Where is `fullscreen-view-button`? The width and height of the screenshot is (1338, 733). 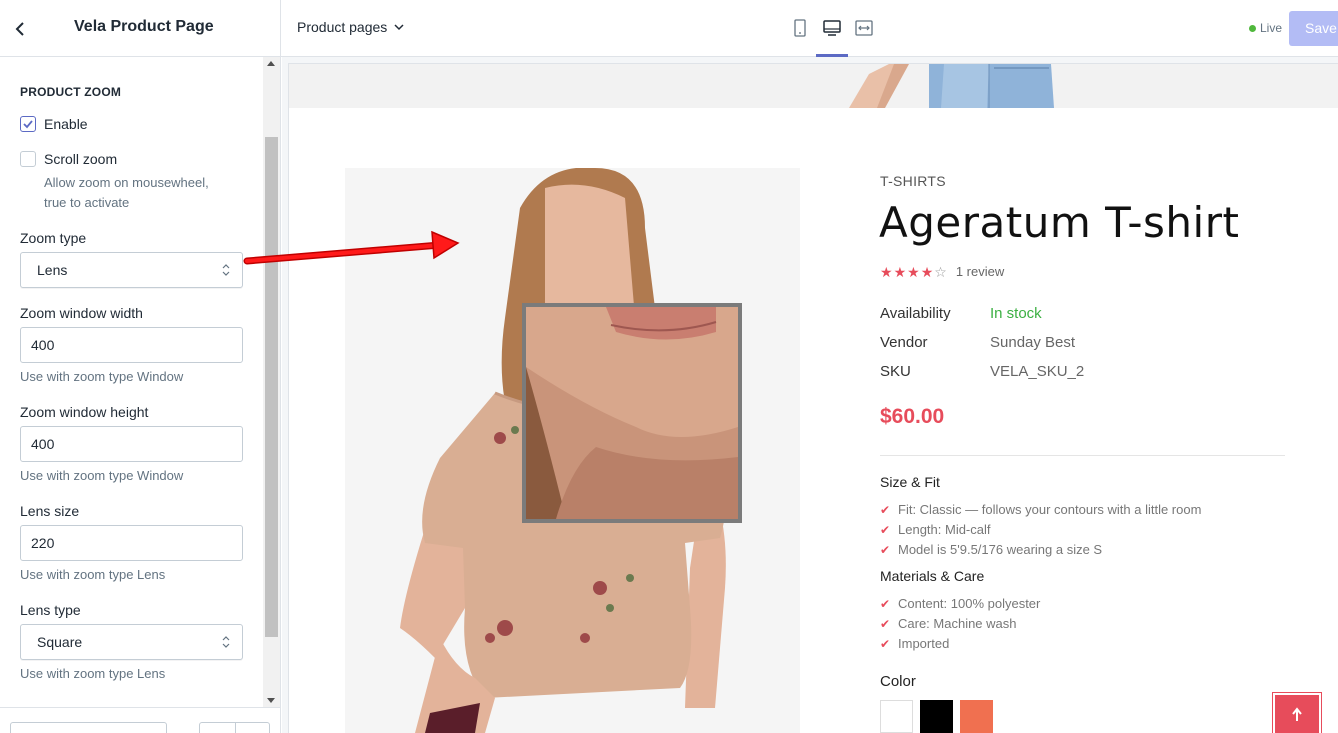
fullscreen-view-button is located at coordinates (864, 28).